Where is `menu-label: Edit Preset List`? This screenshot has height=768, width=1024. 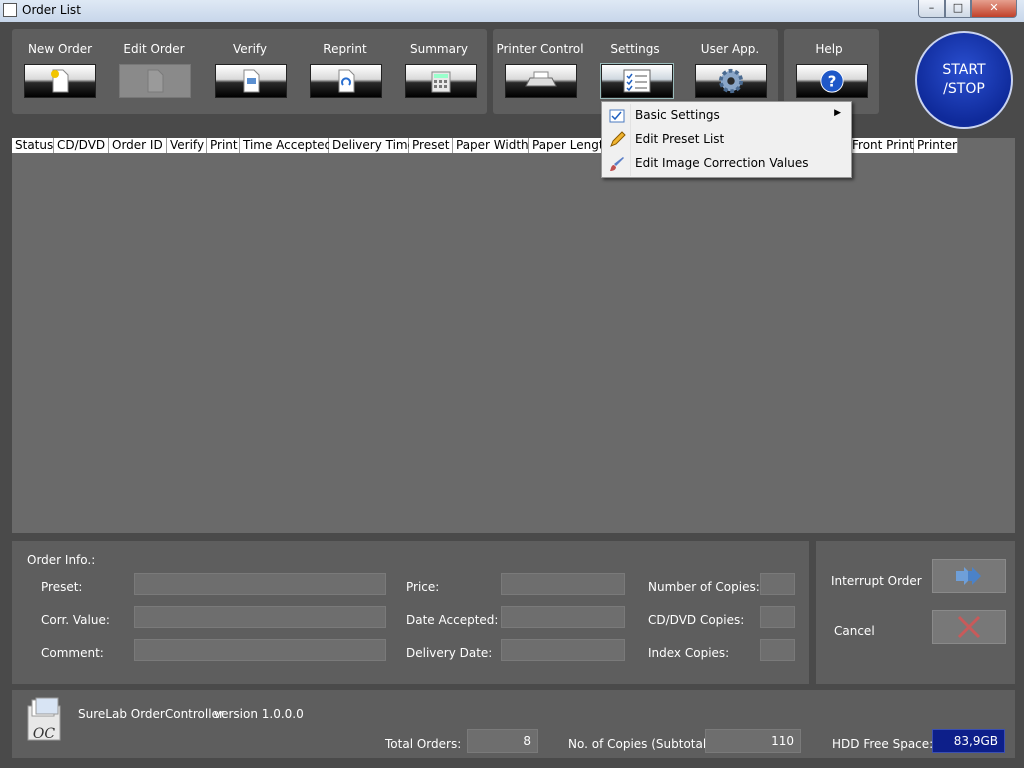 menu-label: Edit Preset List is located at coordinates (680, 139).